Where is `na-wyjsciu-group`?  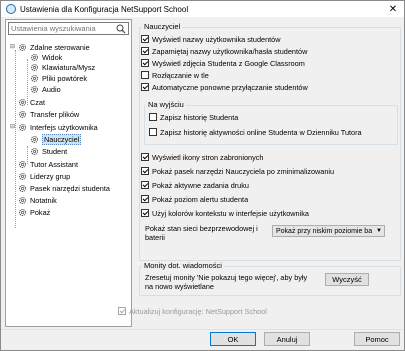 na-wyjsciu-group is located at coordinates (271, 125).